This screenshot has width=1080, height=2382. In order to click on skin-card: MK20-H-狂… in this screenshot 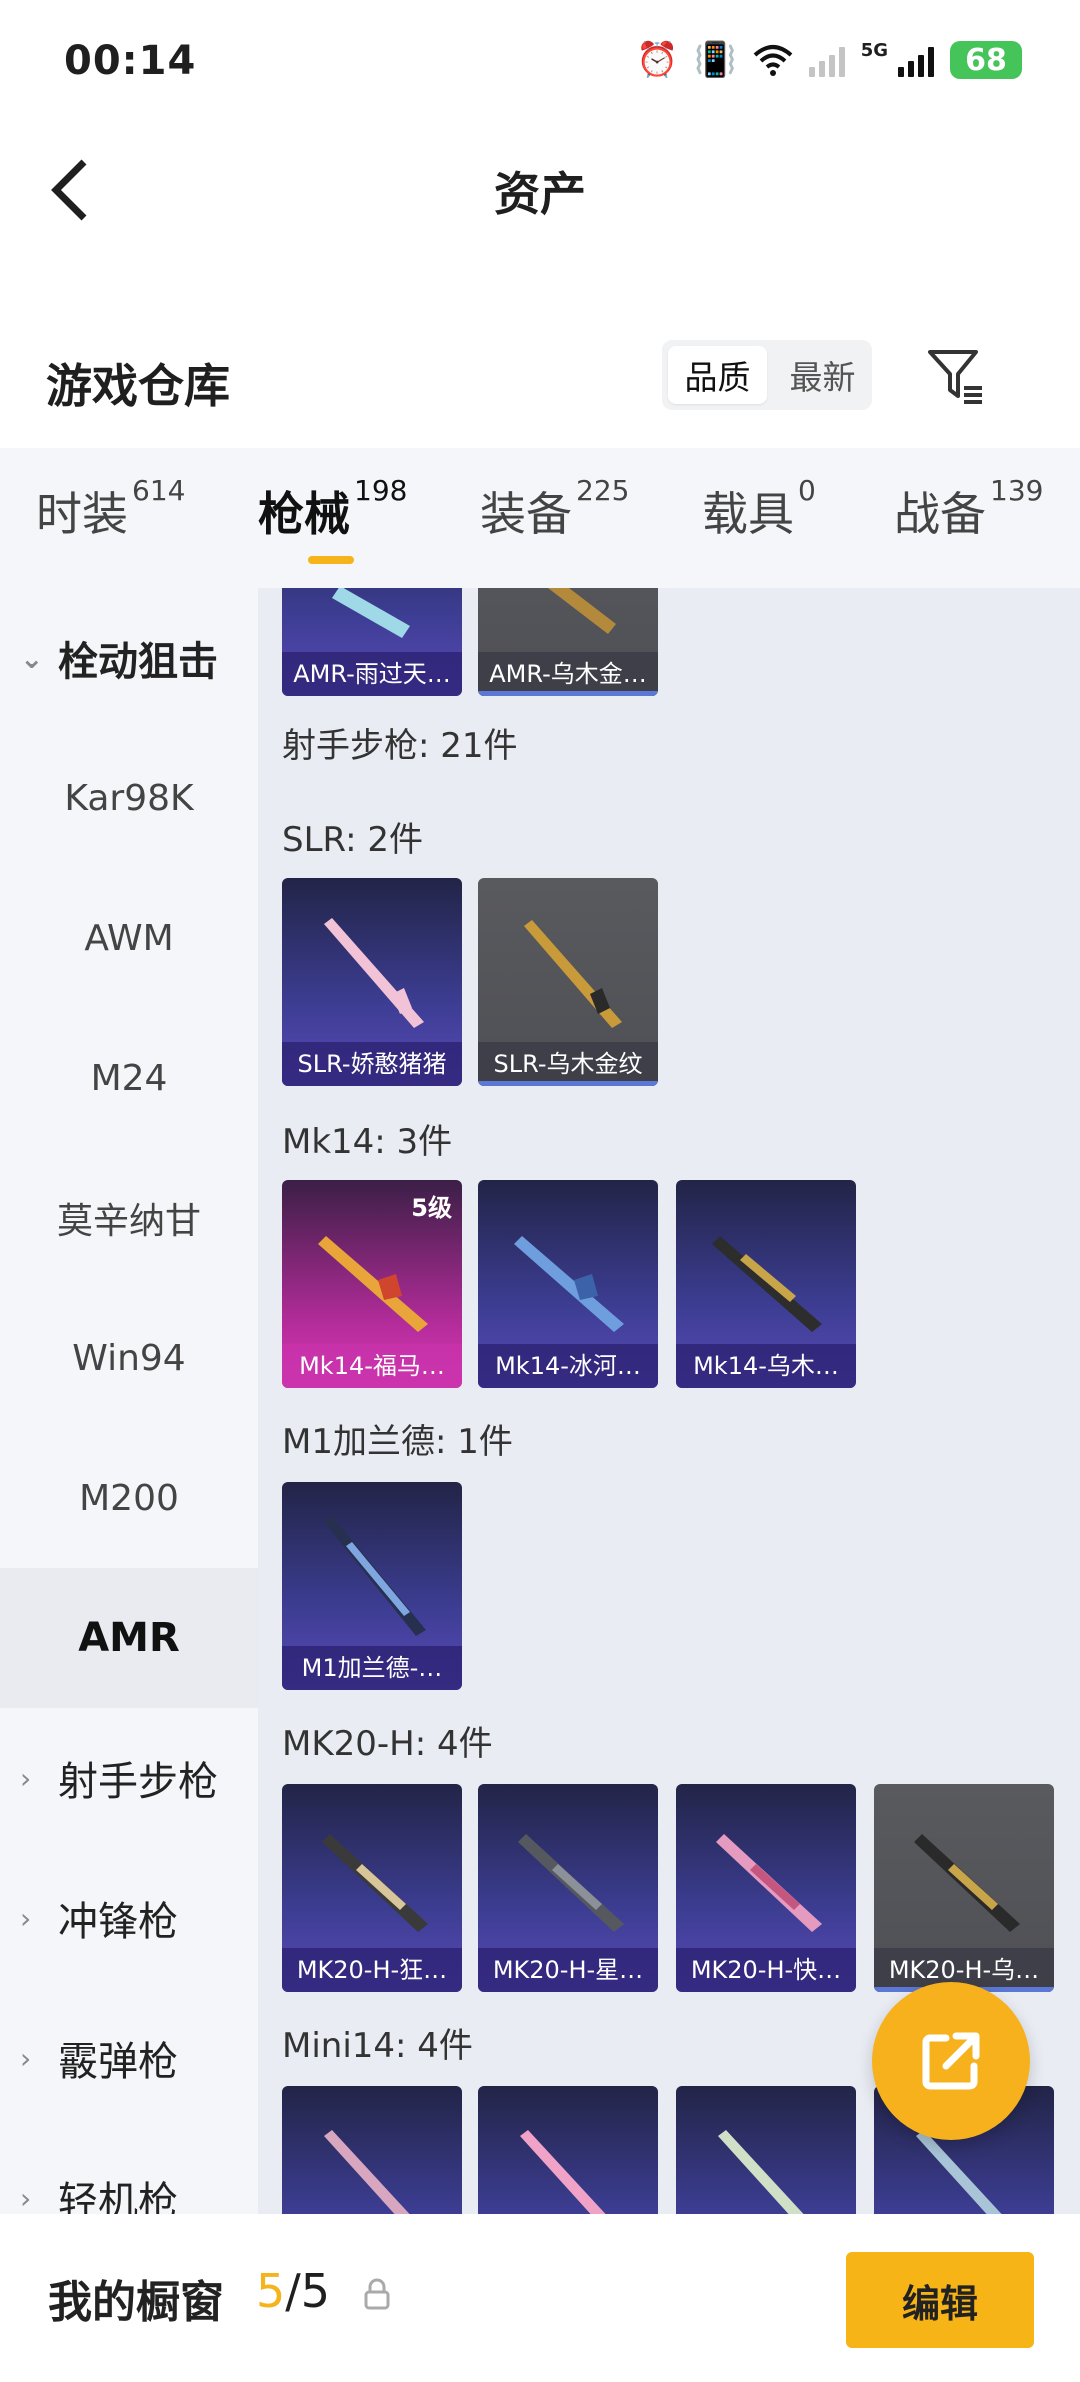, I will do `click(372, 1888)`.